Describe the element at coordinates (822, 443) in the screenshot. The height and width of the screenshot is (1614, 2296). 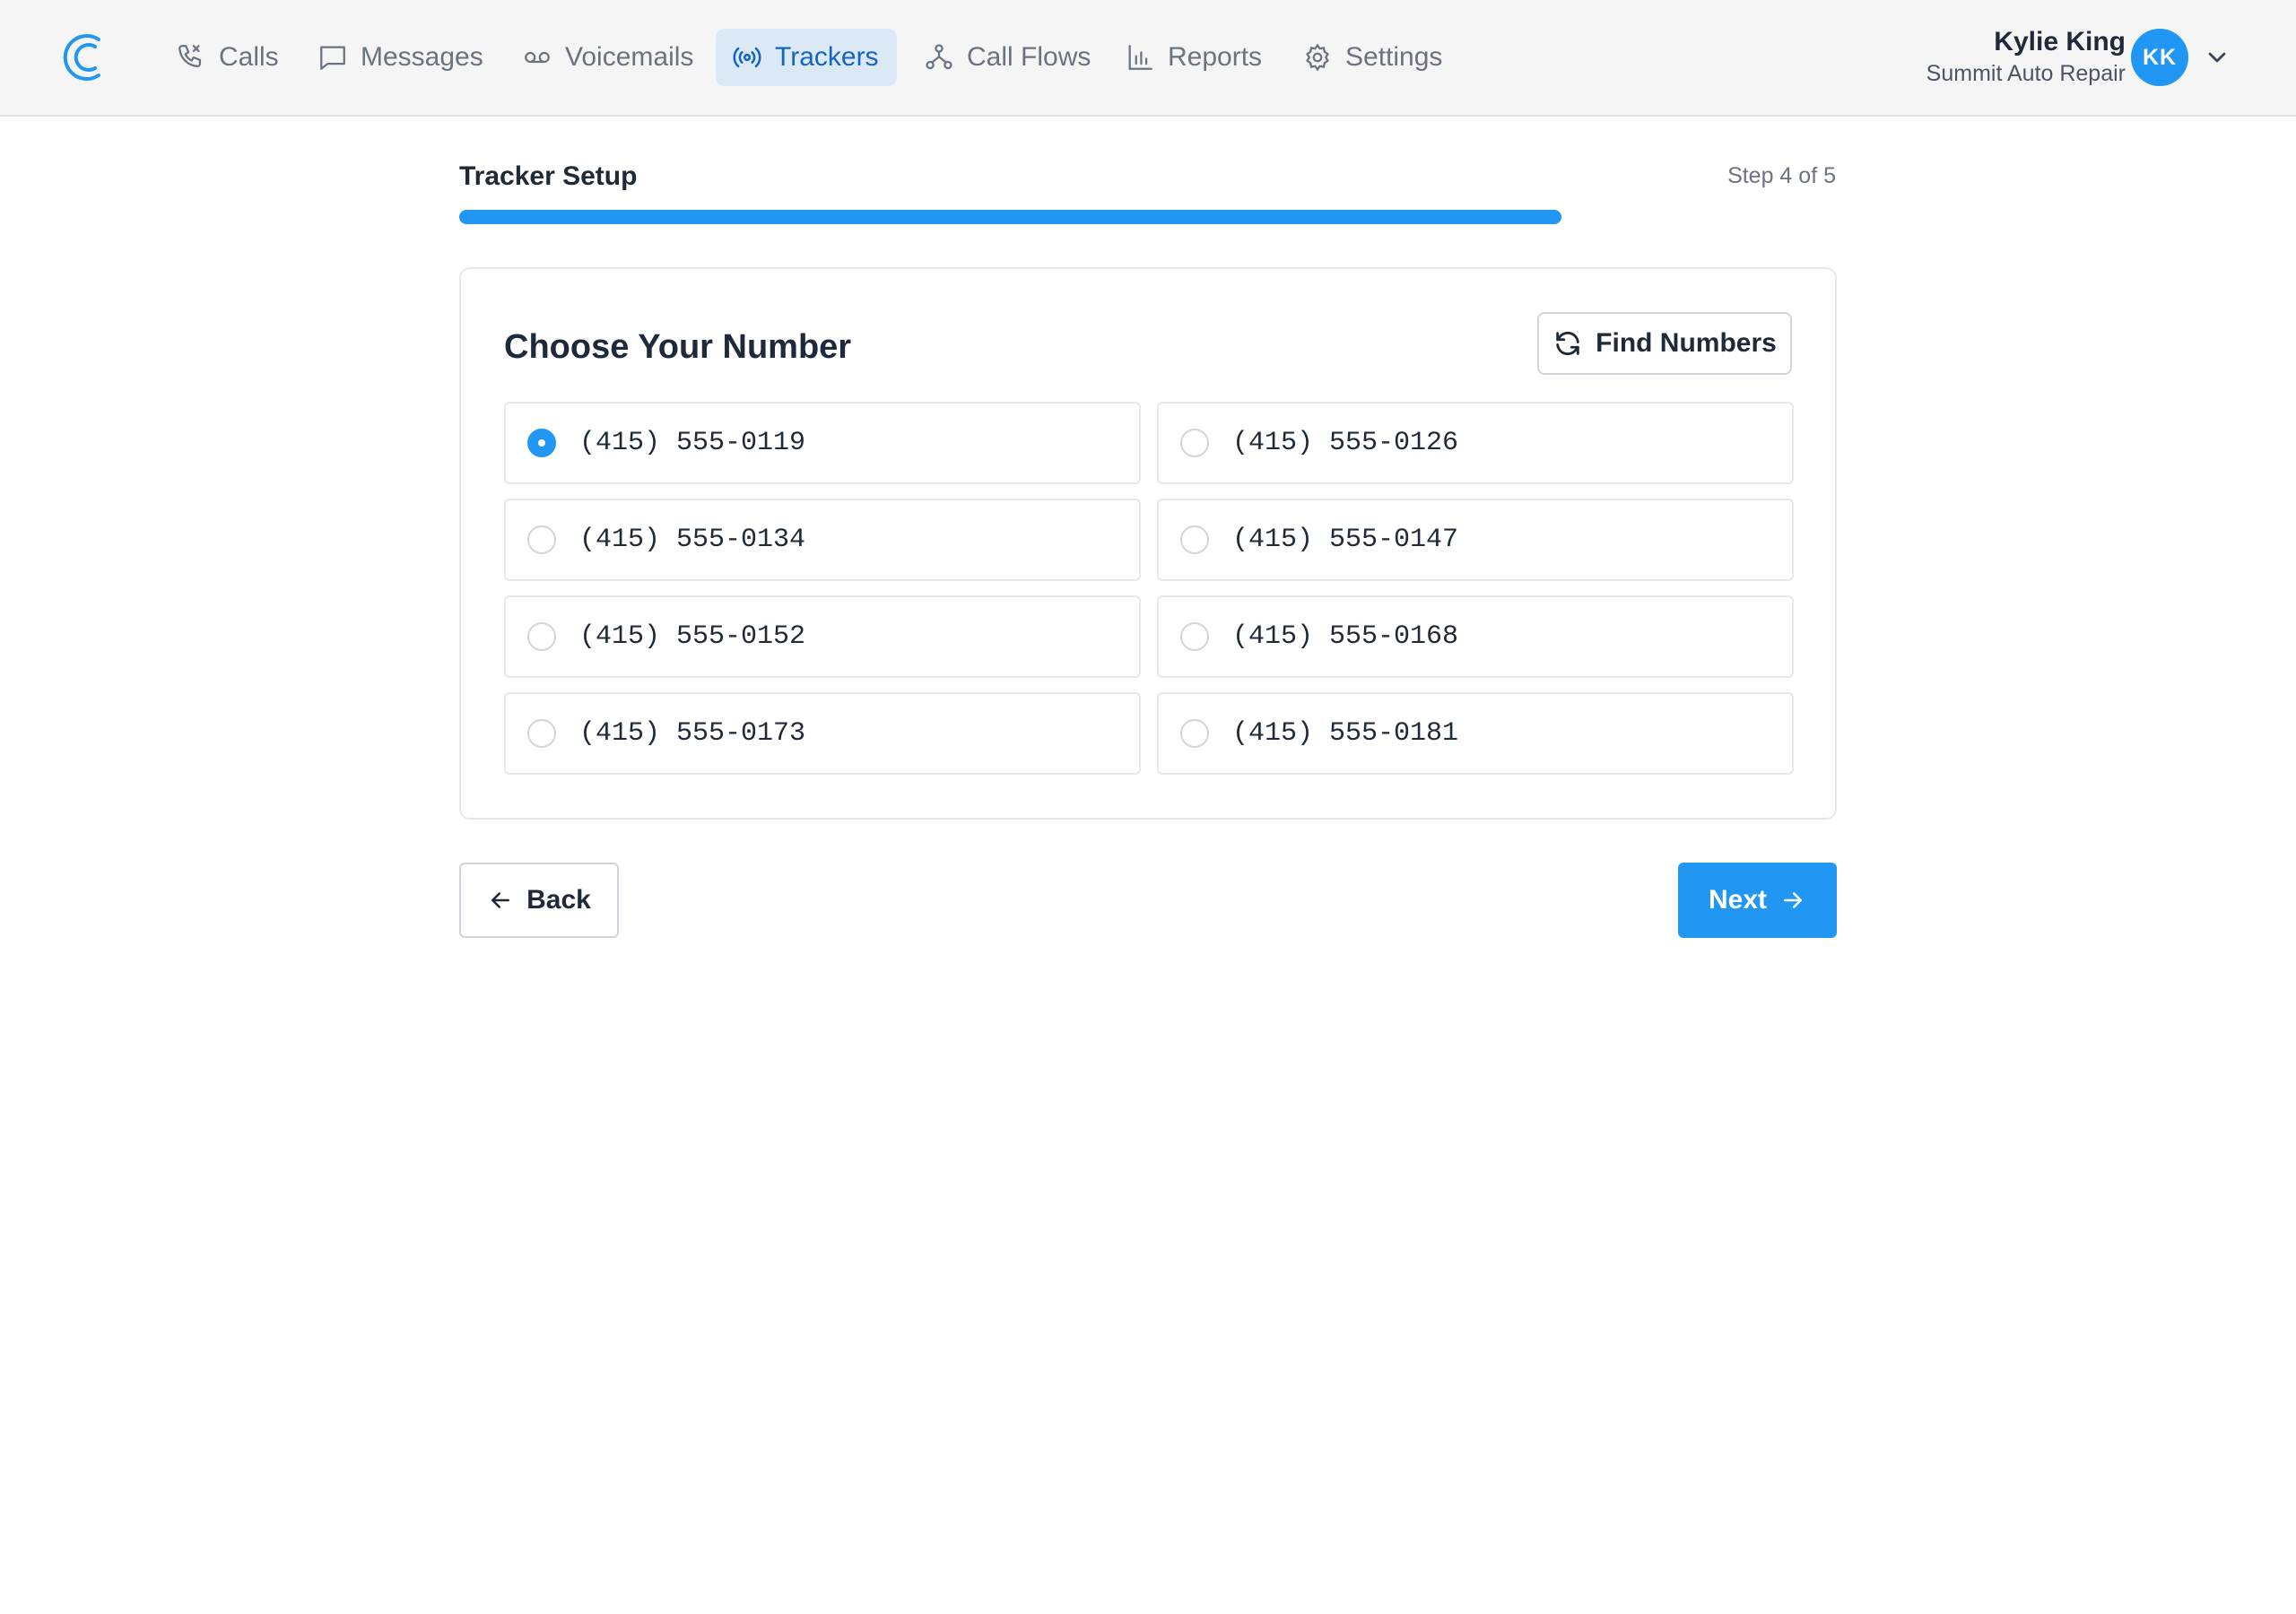
I see `number-option: (415) 555-0119` at that location.